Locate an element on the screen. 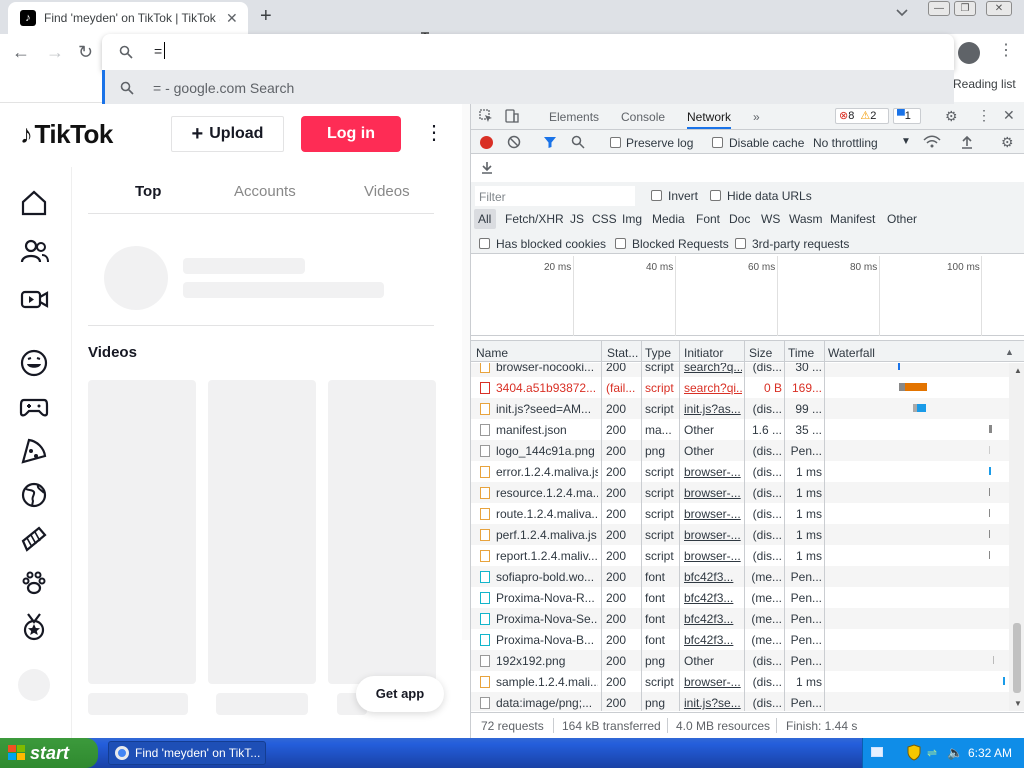  tab-accounts: Accounts is located at coordinates (265, 191).